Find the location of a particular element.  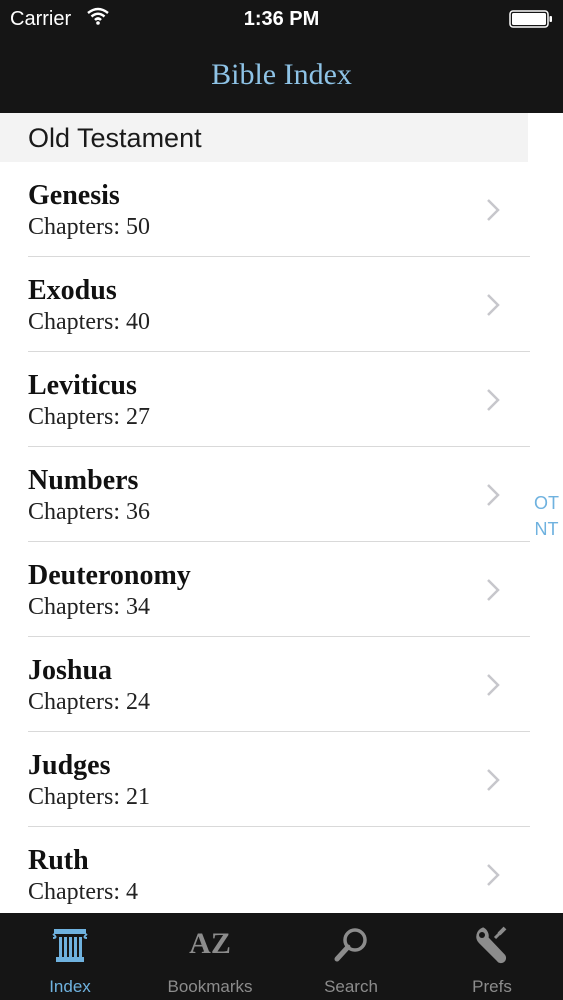

tab-search: Search is located at coordinates (351, 956).